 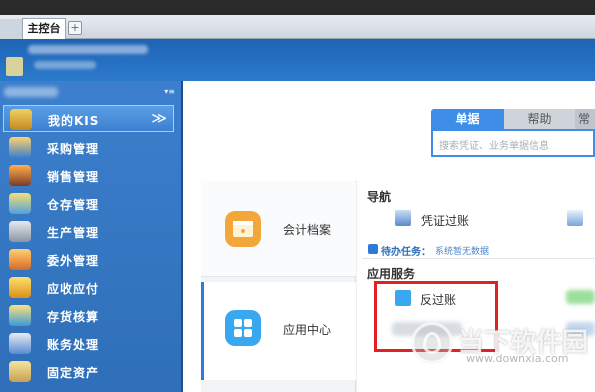 What do you see at coordinates (539, 119) in the screenshot?
I see `tab-help: 帮助` at bounding box center [539, 119].